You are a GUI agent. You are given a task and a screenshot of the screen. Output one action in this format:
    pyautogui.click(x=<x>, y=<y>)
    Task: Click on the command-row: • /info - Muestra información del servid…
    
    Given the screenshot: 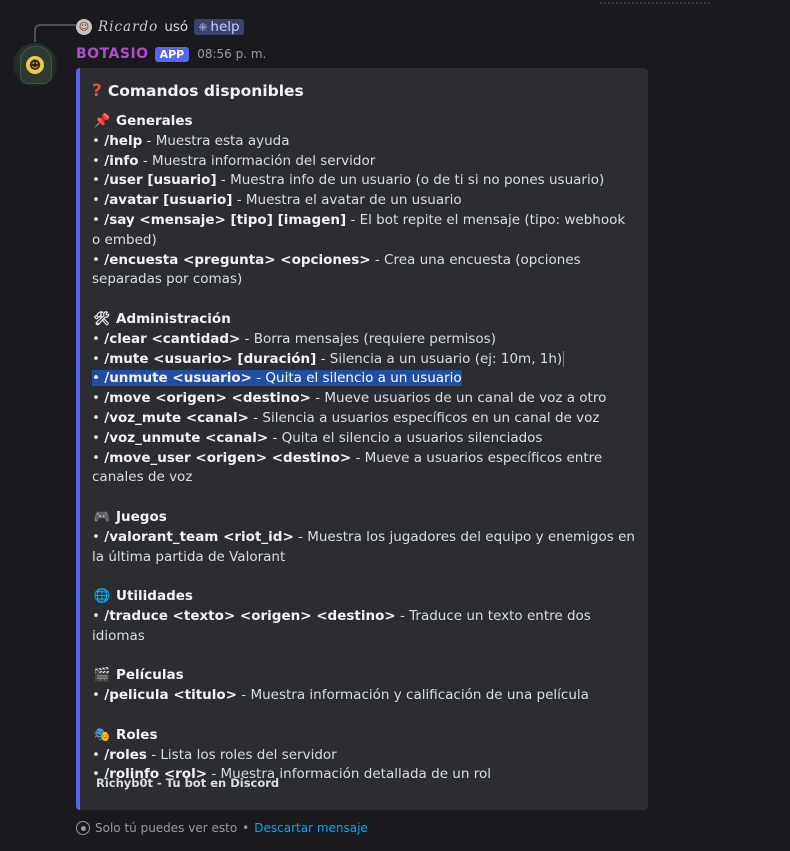 What is the action you would take?
    pyautogui.click(x=364, y=162)
    